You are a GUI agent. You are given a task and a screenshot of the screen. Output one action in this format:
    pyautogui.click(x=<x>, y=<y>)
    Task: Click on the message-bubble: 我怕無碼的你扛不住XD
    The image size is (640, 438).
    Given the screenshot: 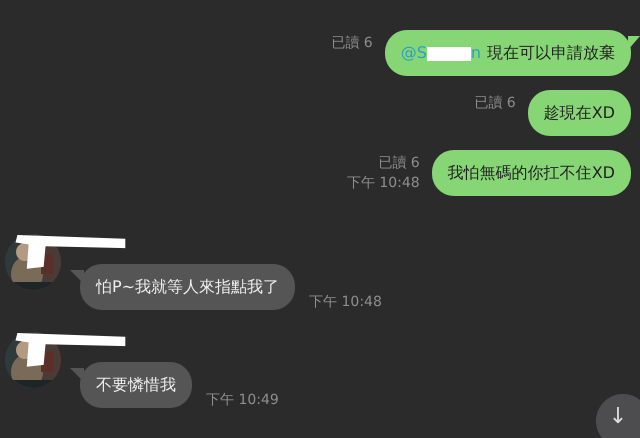 What is the action you would take?
    pyautogui.click(x=531, y=173)
    